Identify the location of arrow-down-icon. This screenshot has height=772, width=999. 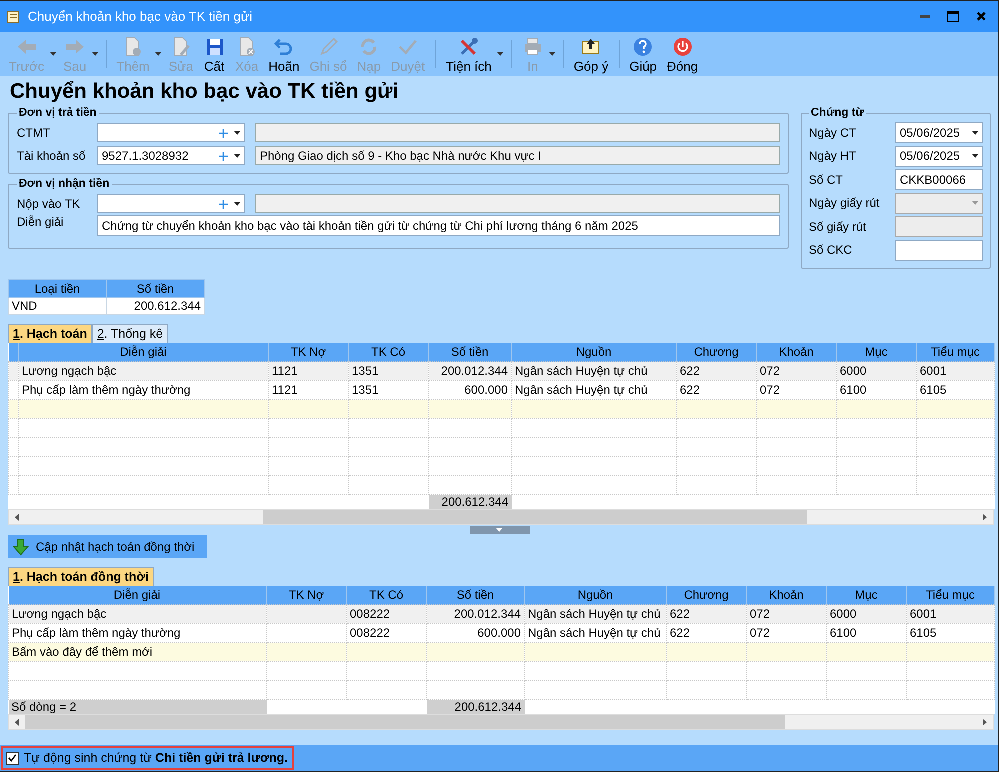
(21, 547).